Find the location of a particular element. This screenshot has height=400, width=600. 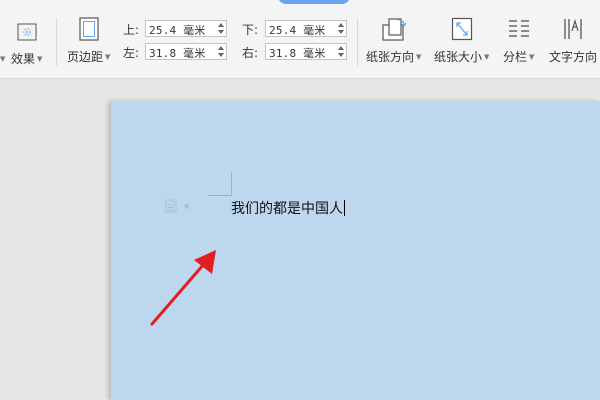

margin-right-label: 右: is located at coordinates (250, 53).